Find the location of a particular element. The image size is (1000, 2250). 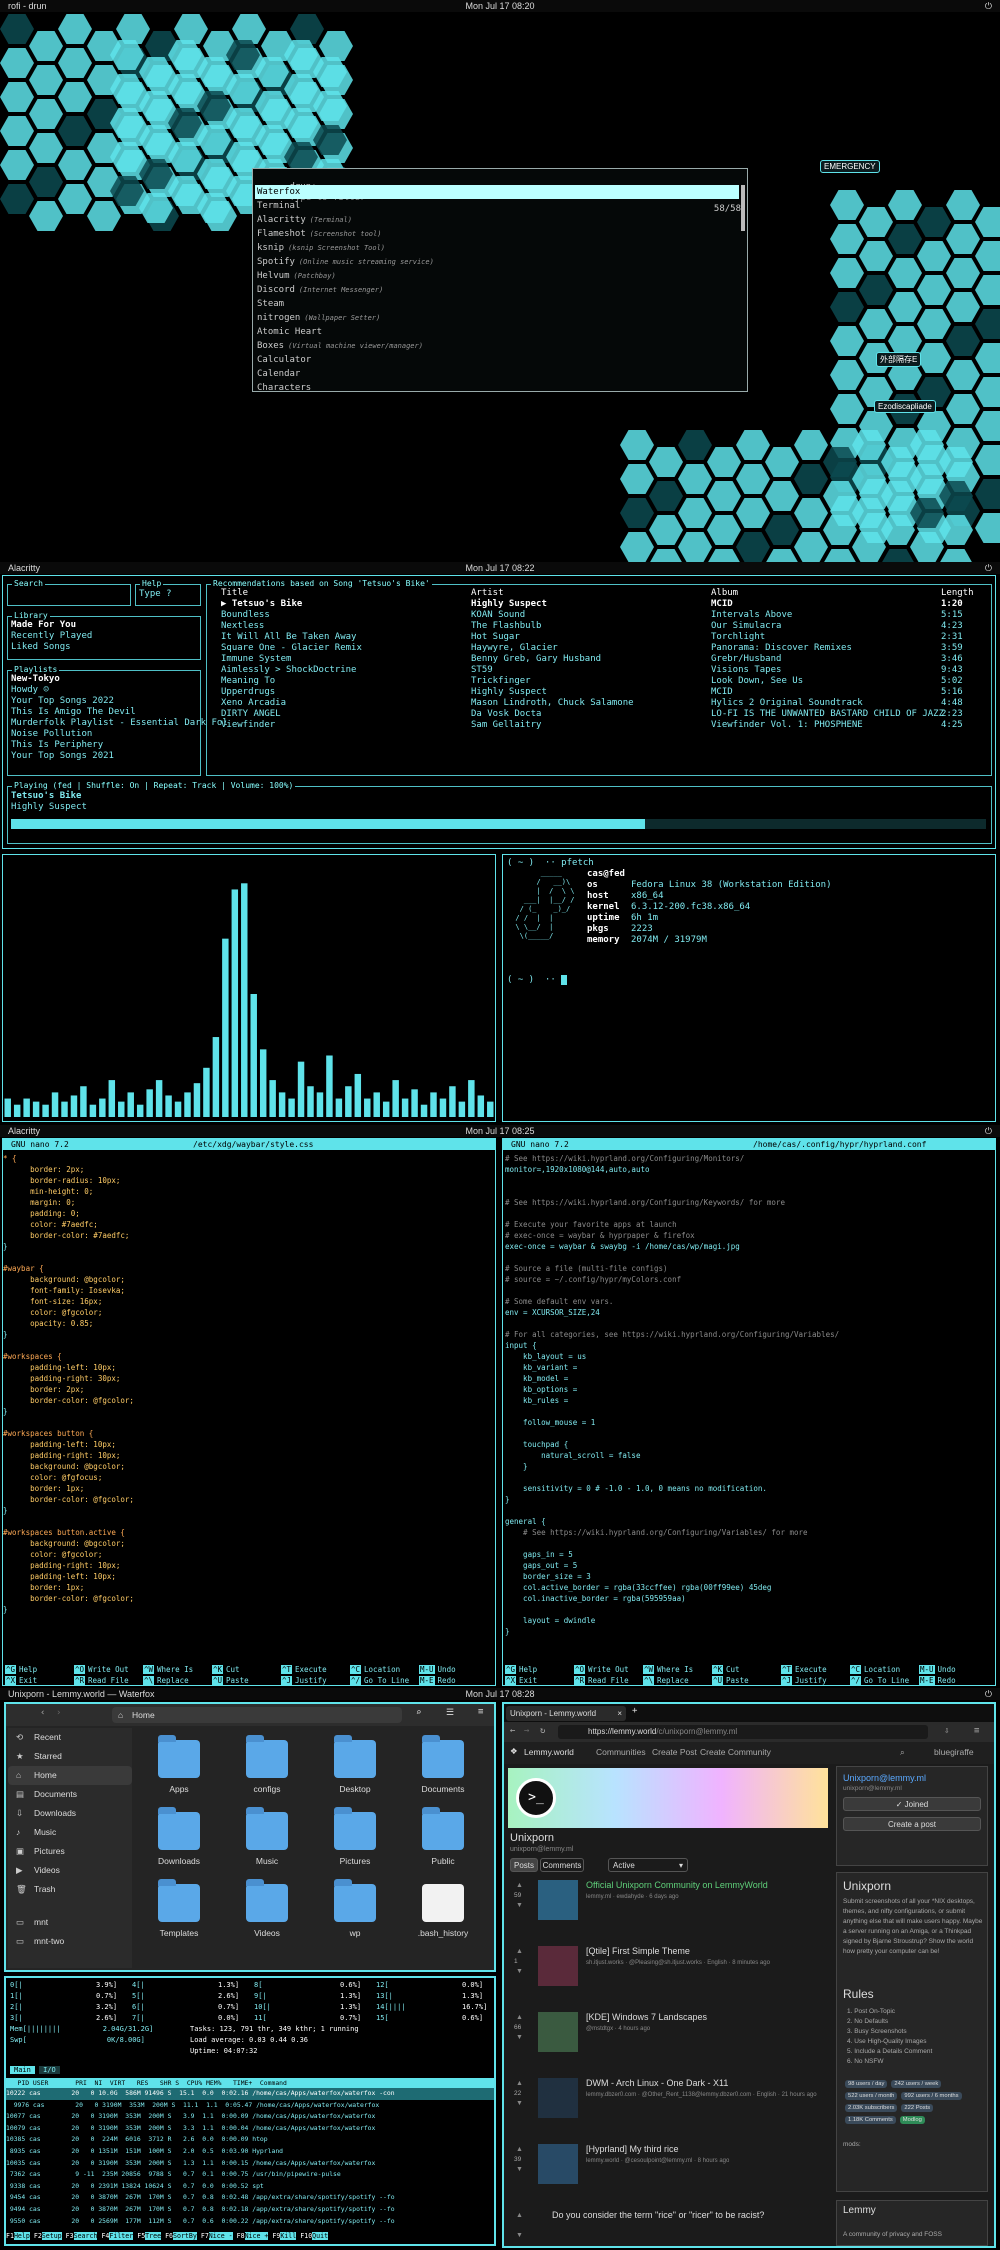

nano-shortcut: ^K Cut is located at coordinates (726, 1669).